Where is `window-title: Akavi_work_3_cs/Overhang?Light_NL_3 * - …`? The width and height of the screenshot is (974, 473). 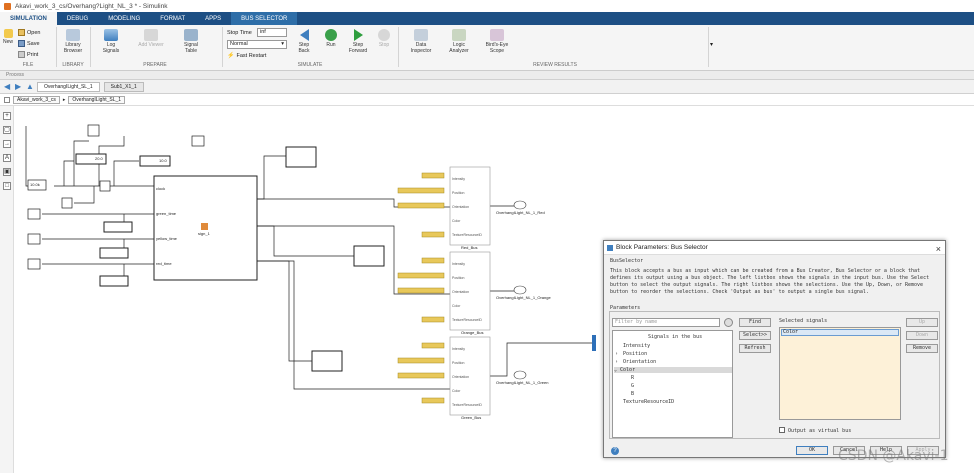
window-title: Akavi_work_3_cs/Overhang?Light_NL_3 * - … is located at coordinates (91, 6).